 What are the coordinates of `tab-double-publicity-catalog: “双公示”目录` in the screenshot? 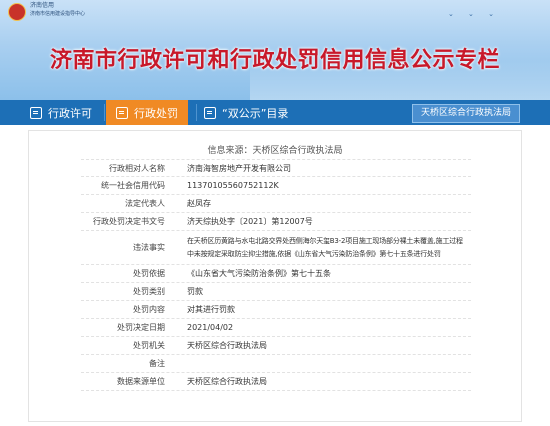 It's located at (254, 112).